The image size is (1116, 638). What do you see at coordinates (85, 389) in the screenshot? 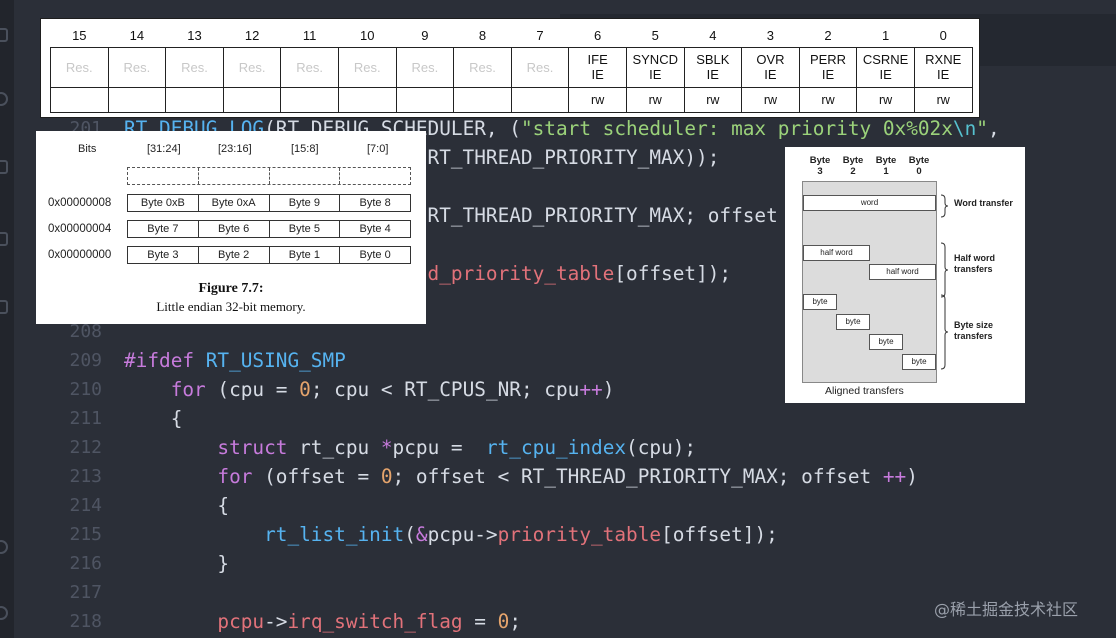
I see `line-number: 210` at bounding box center [85, 389].